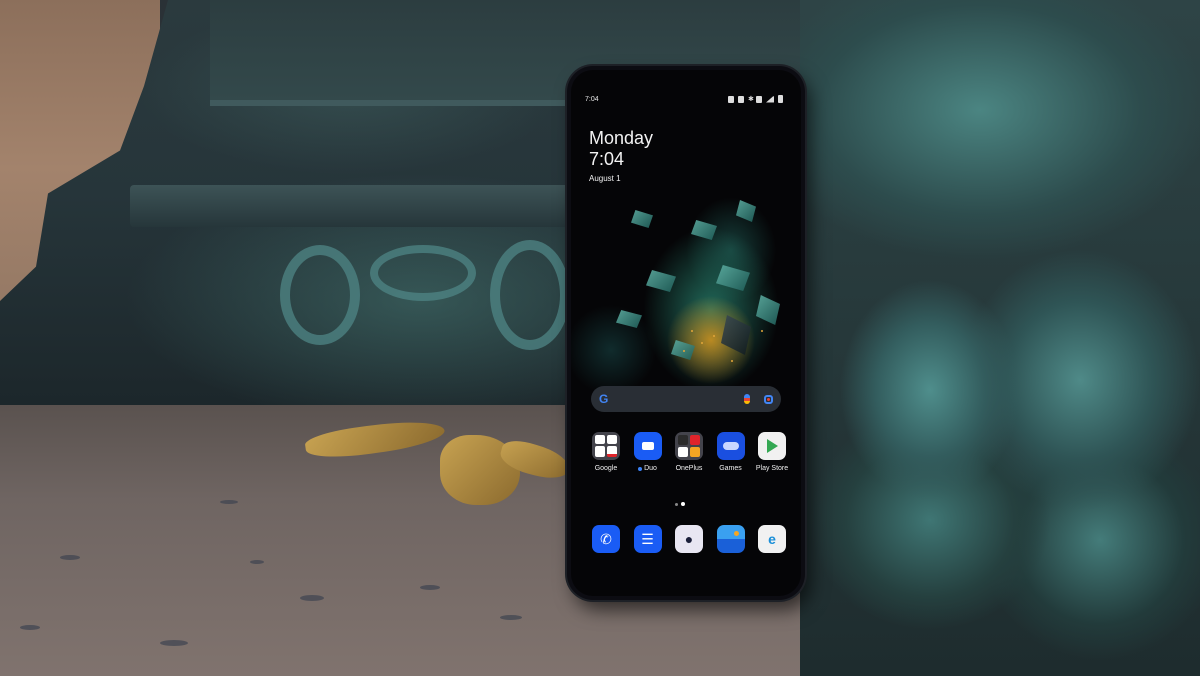  What do you see at coordinates (612, 451) in the screenshot?
I see `youtube-mini-icon` at bounding box center [612, 451].